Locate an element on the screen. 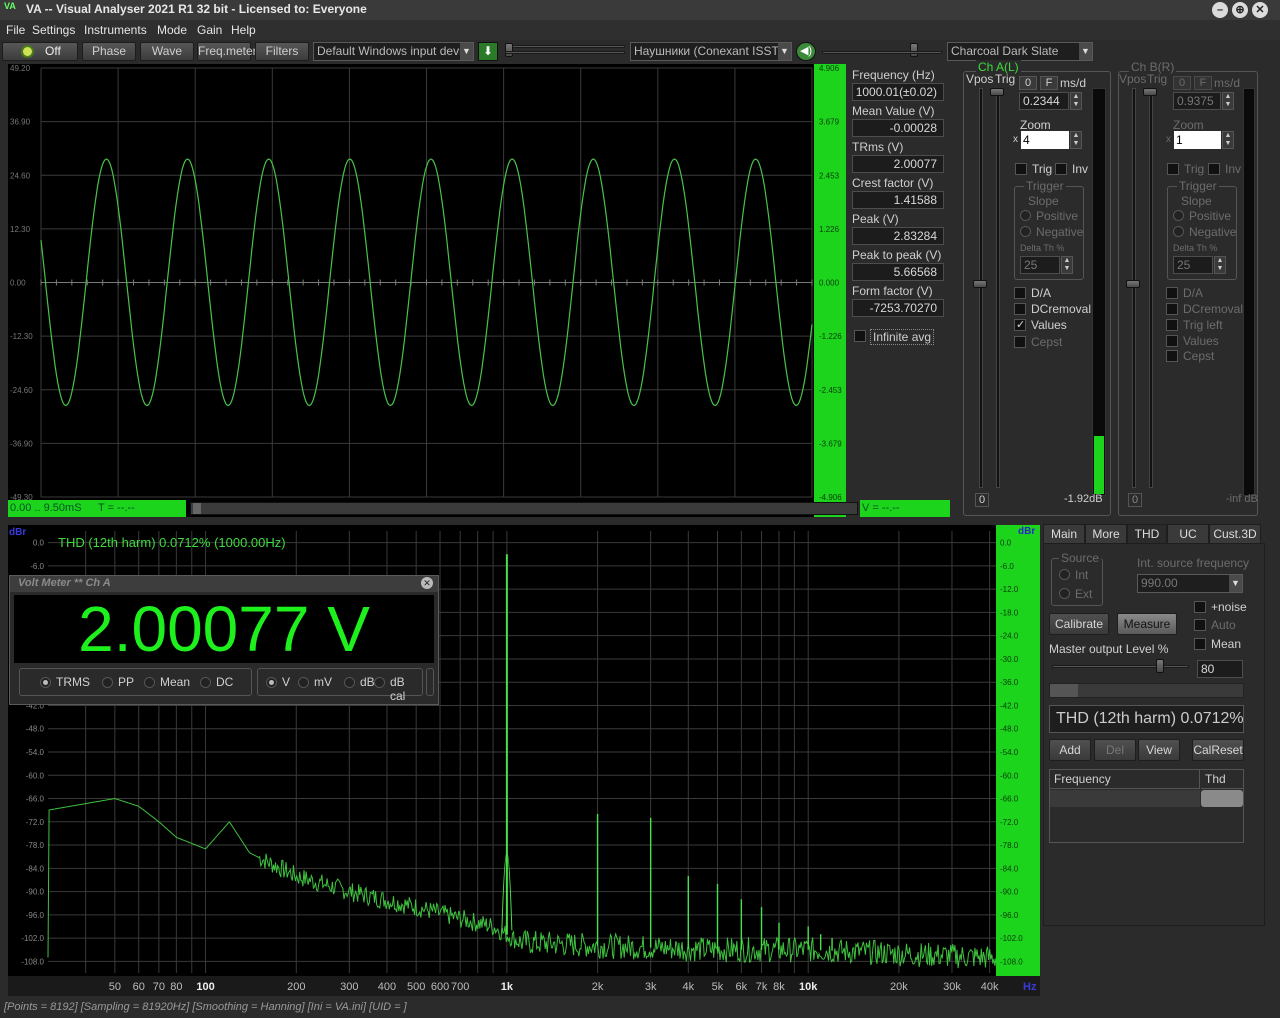 The width and height of the screenshot is (1280, 1018). source-ext-radio is located at coordinates (1064, 593).